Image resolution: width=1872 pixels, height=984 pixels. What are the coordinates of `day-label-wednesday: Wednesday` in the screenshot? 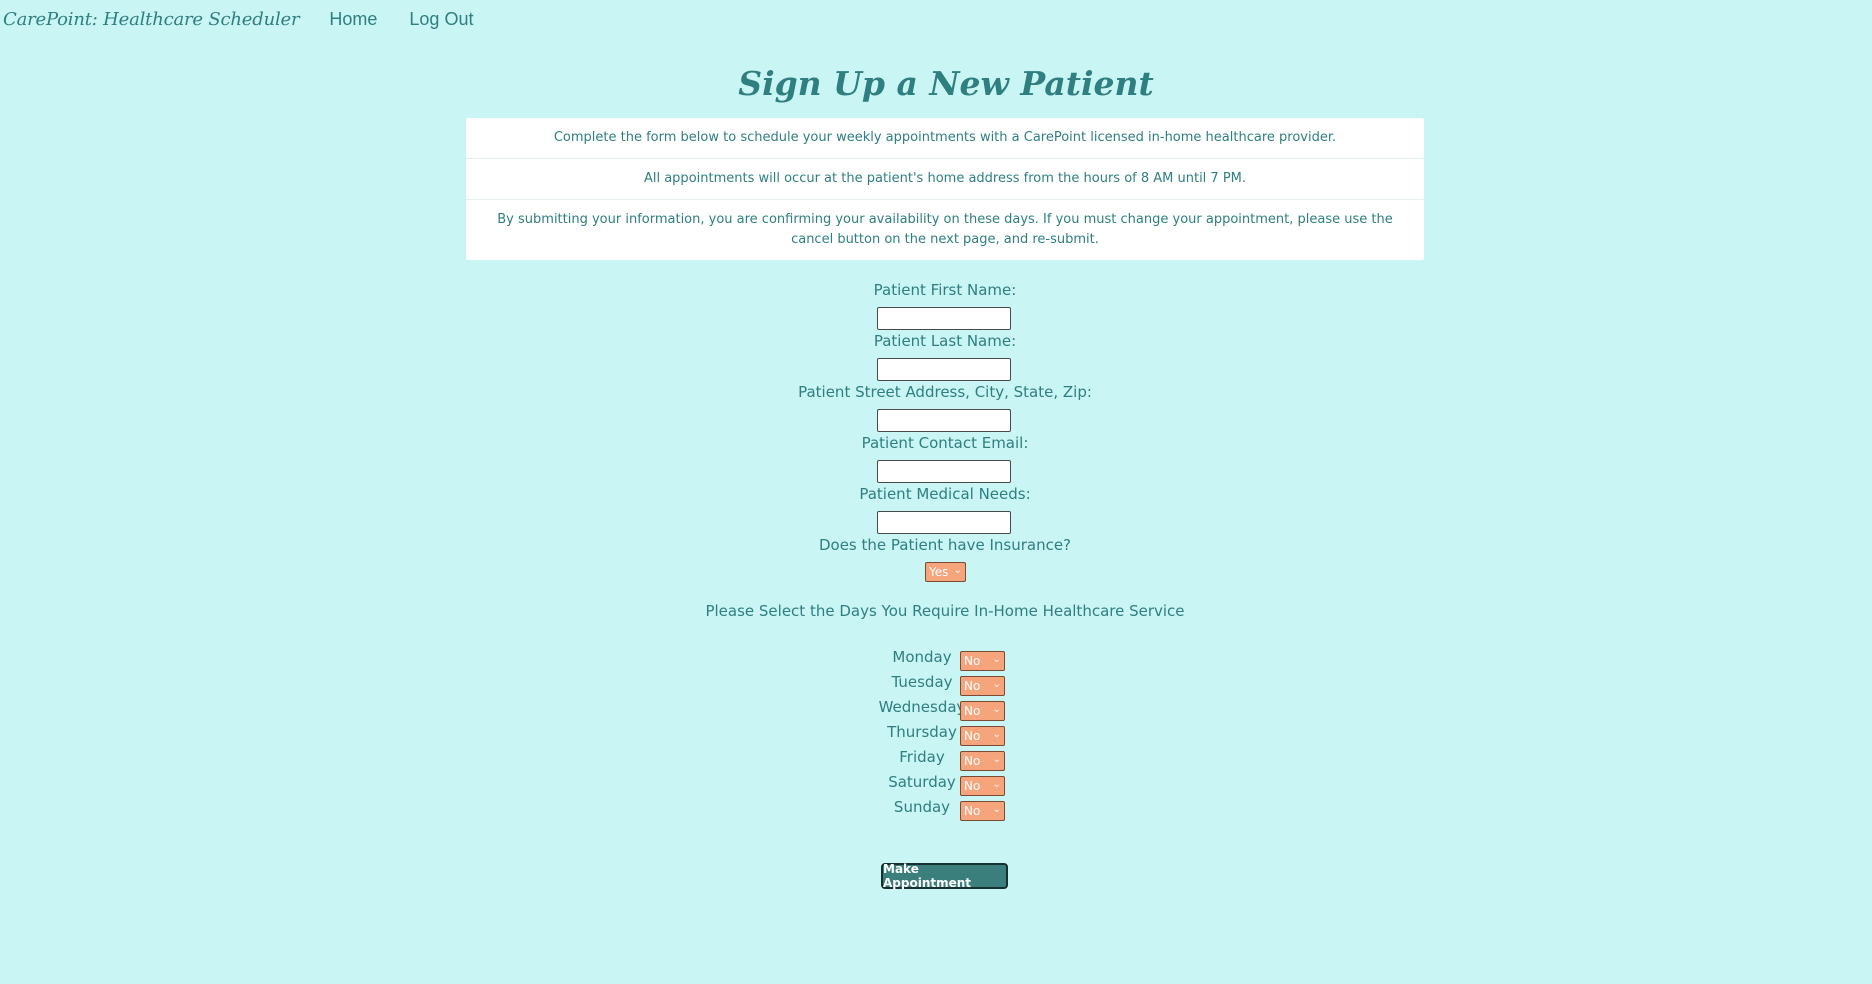 It's located at (922, 707).